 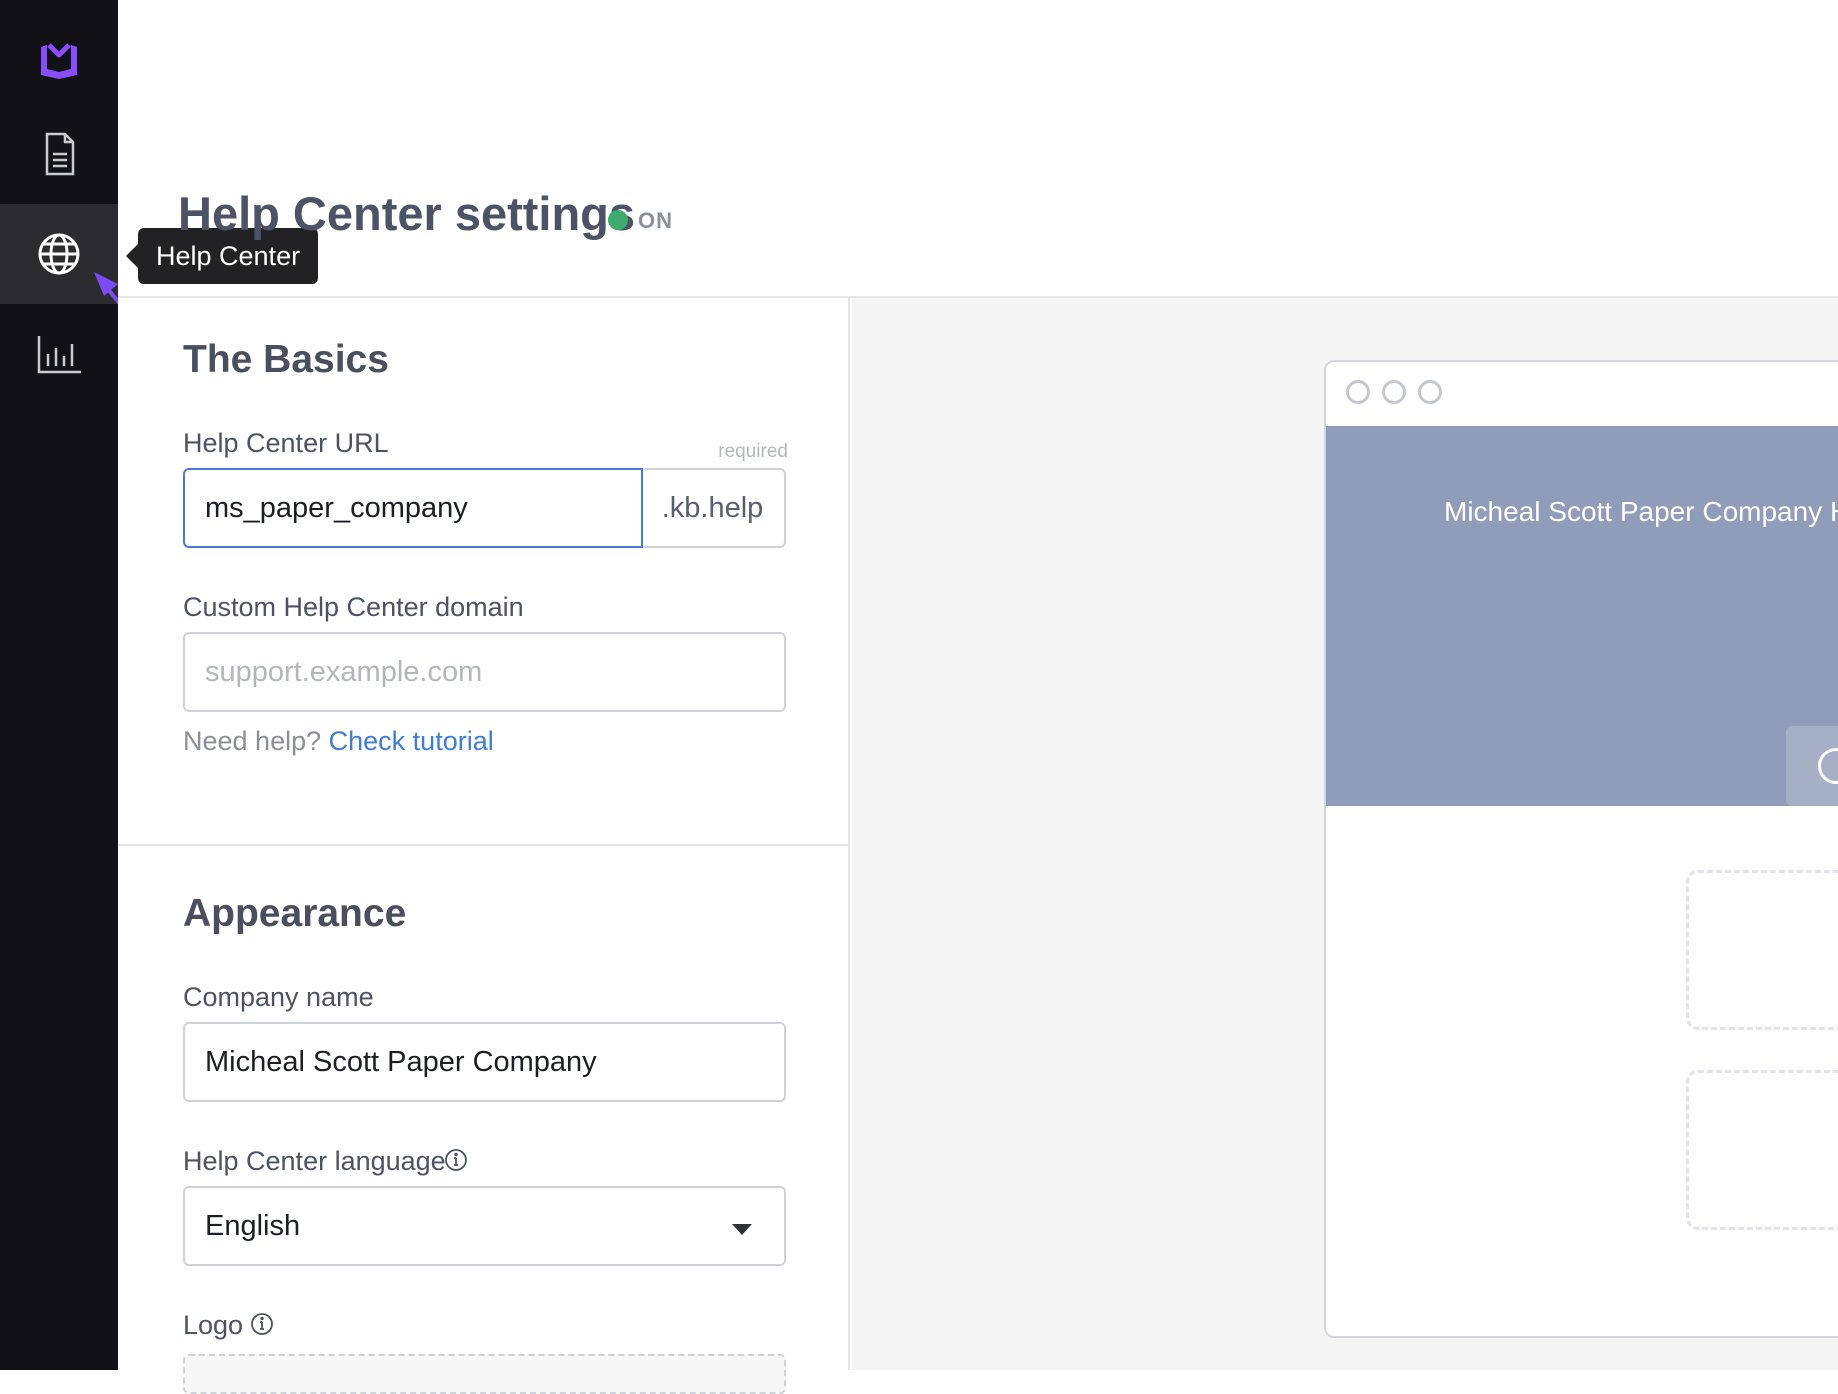 What do you see at coordinates (484, 845) in the screenshot?
I see `section-divider` at bounding box center [484, 845].